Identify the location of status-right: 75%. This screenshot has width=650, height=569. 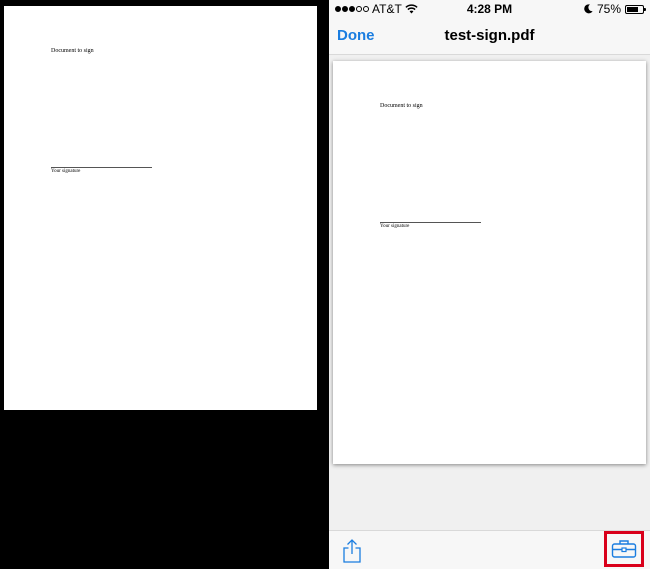
(615, 9).